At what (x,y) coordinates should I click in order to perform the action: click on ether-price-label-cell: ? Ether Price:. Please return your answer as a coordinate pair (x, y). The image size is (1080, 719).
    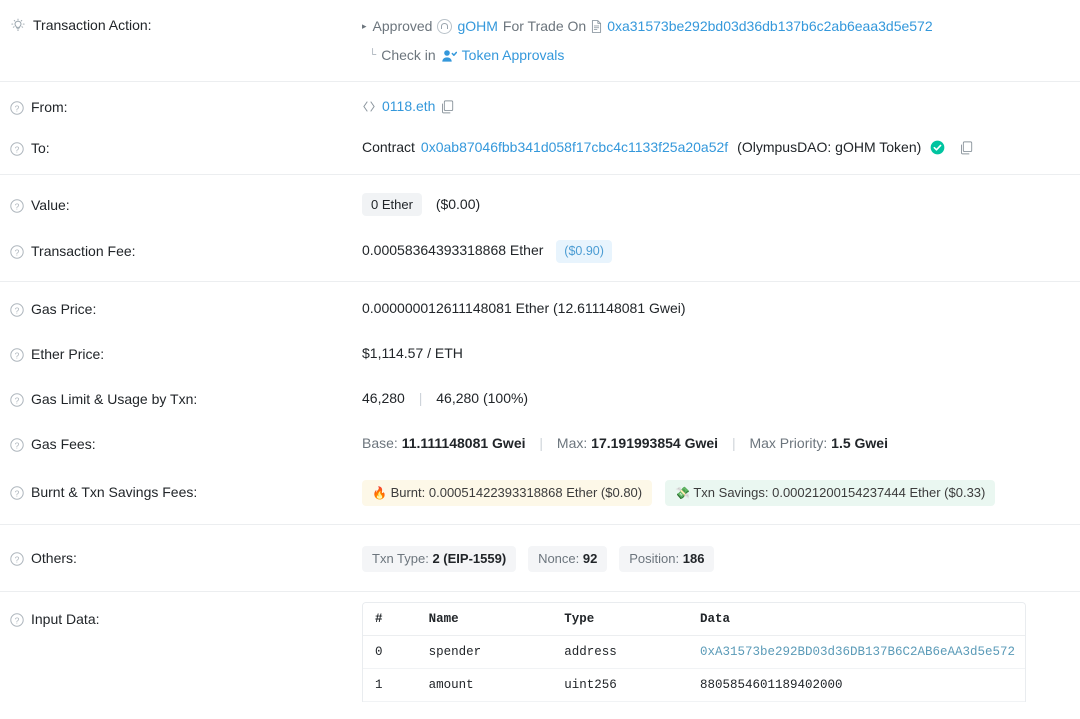
    Looking at the image, I should click on (186, 353).